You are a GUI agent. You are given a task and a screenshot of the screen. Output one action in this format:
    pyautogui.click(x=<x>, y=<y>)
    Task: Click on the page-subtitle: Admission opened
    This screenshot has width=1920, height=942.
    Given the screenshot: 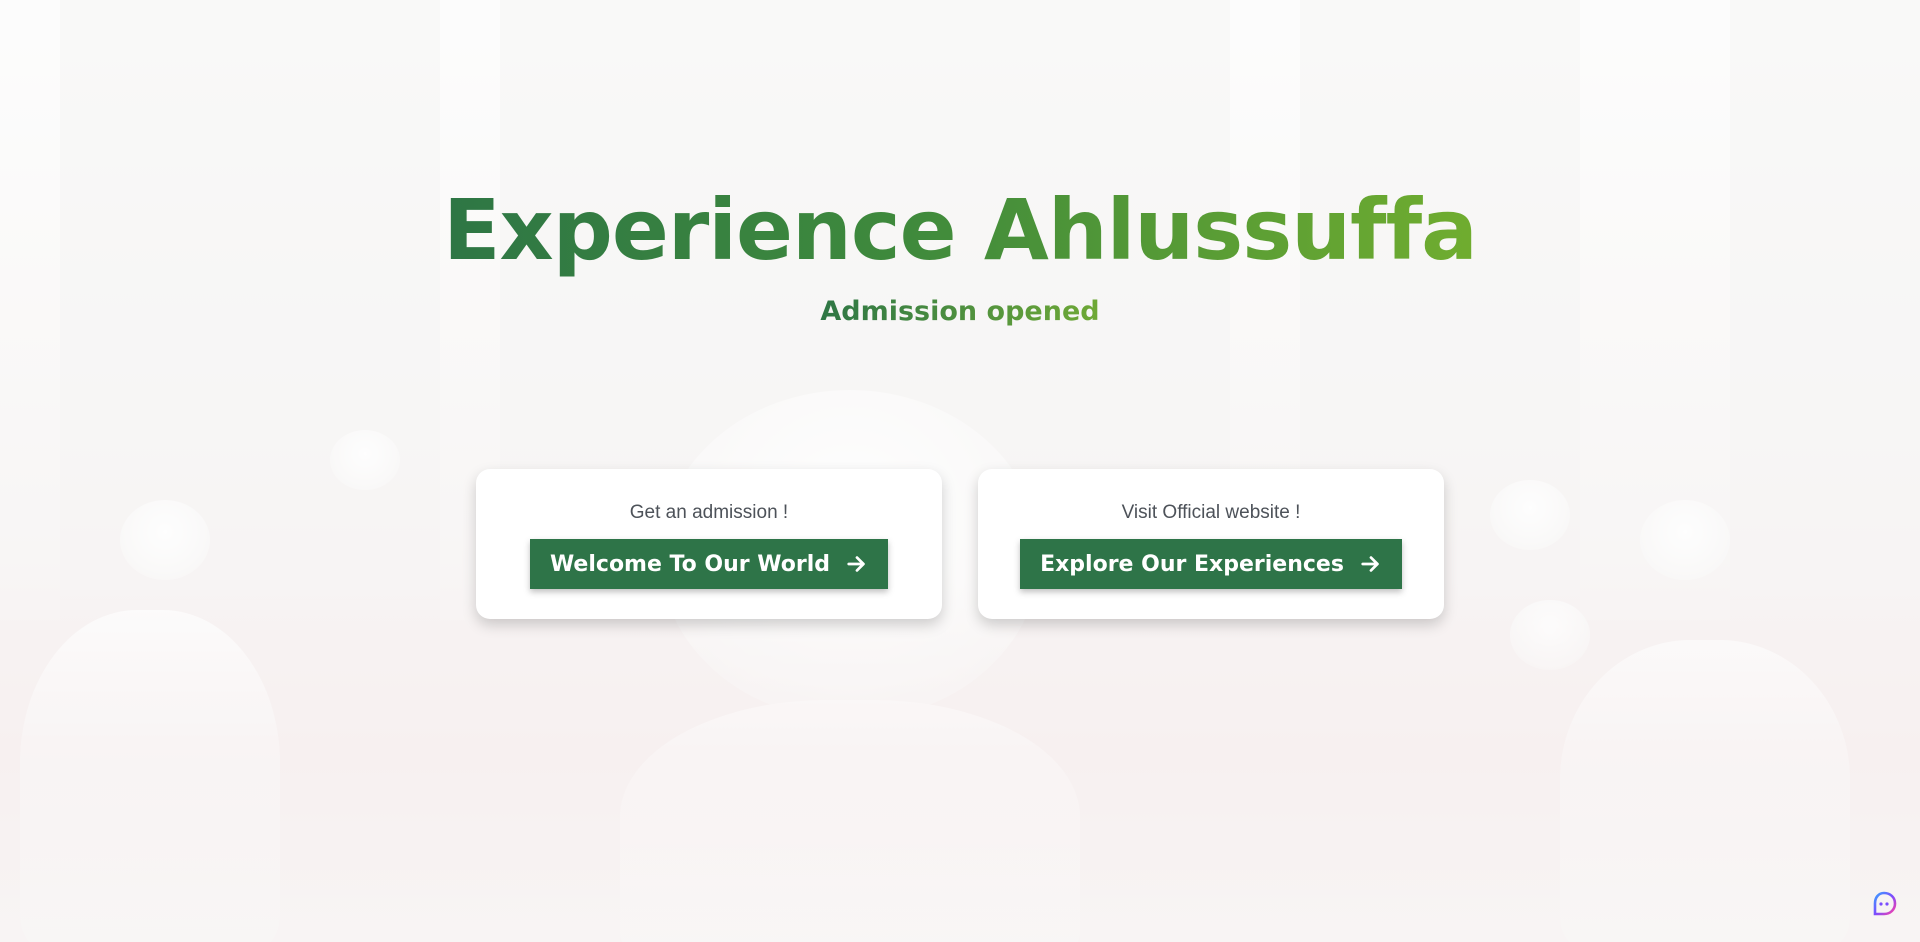 What is the action you would take?
    pyautogui.click(x=960, y=311)
    